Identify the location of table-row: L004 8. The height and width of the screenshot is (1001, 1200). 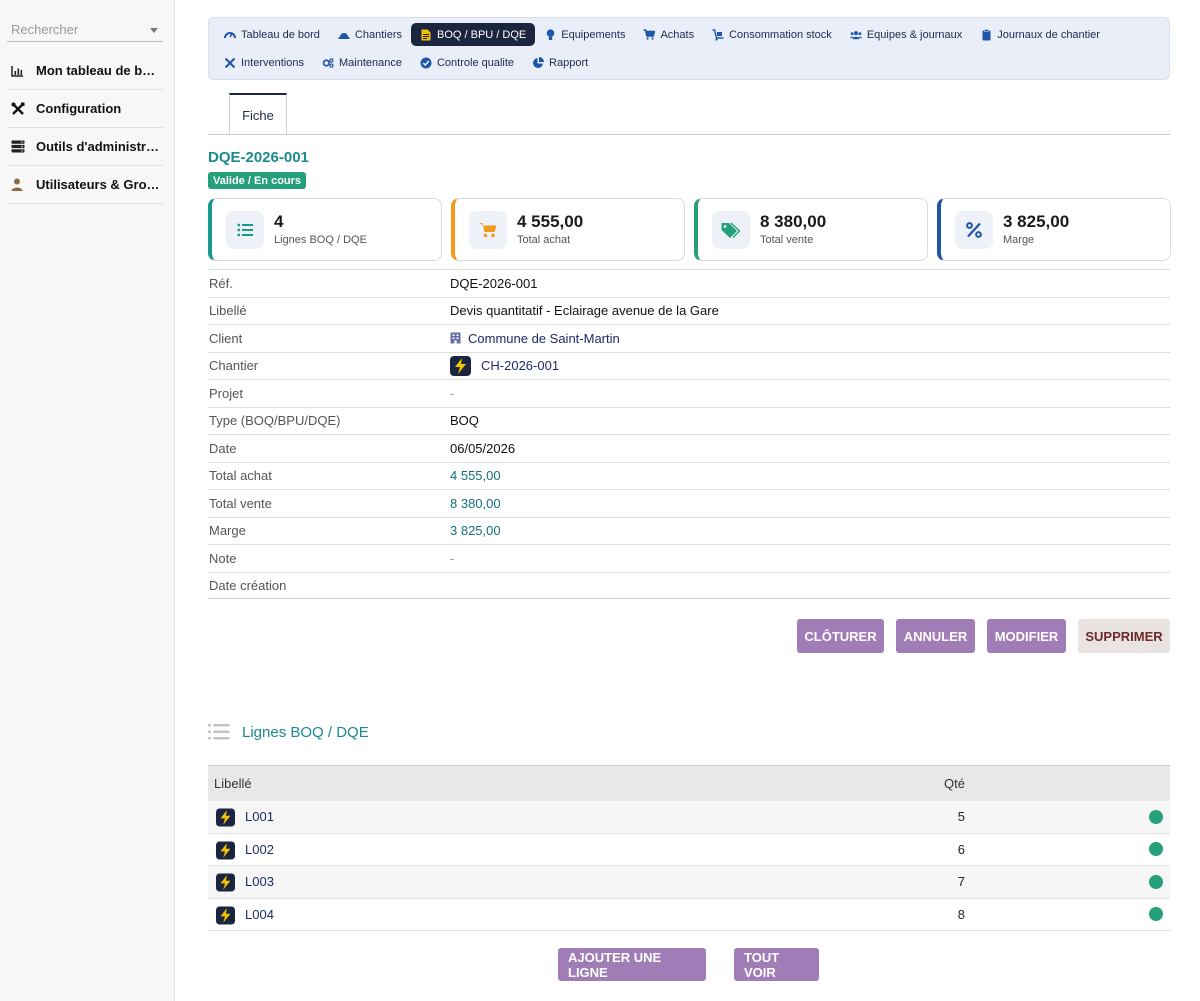
(689, 915).